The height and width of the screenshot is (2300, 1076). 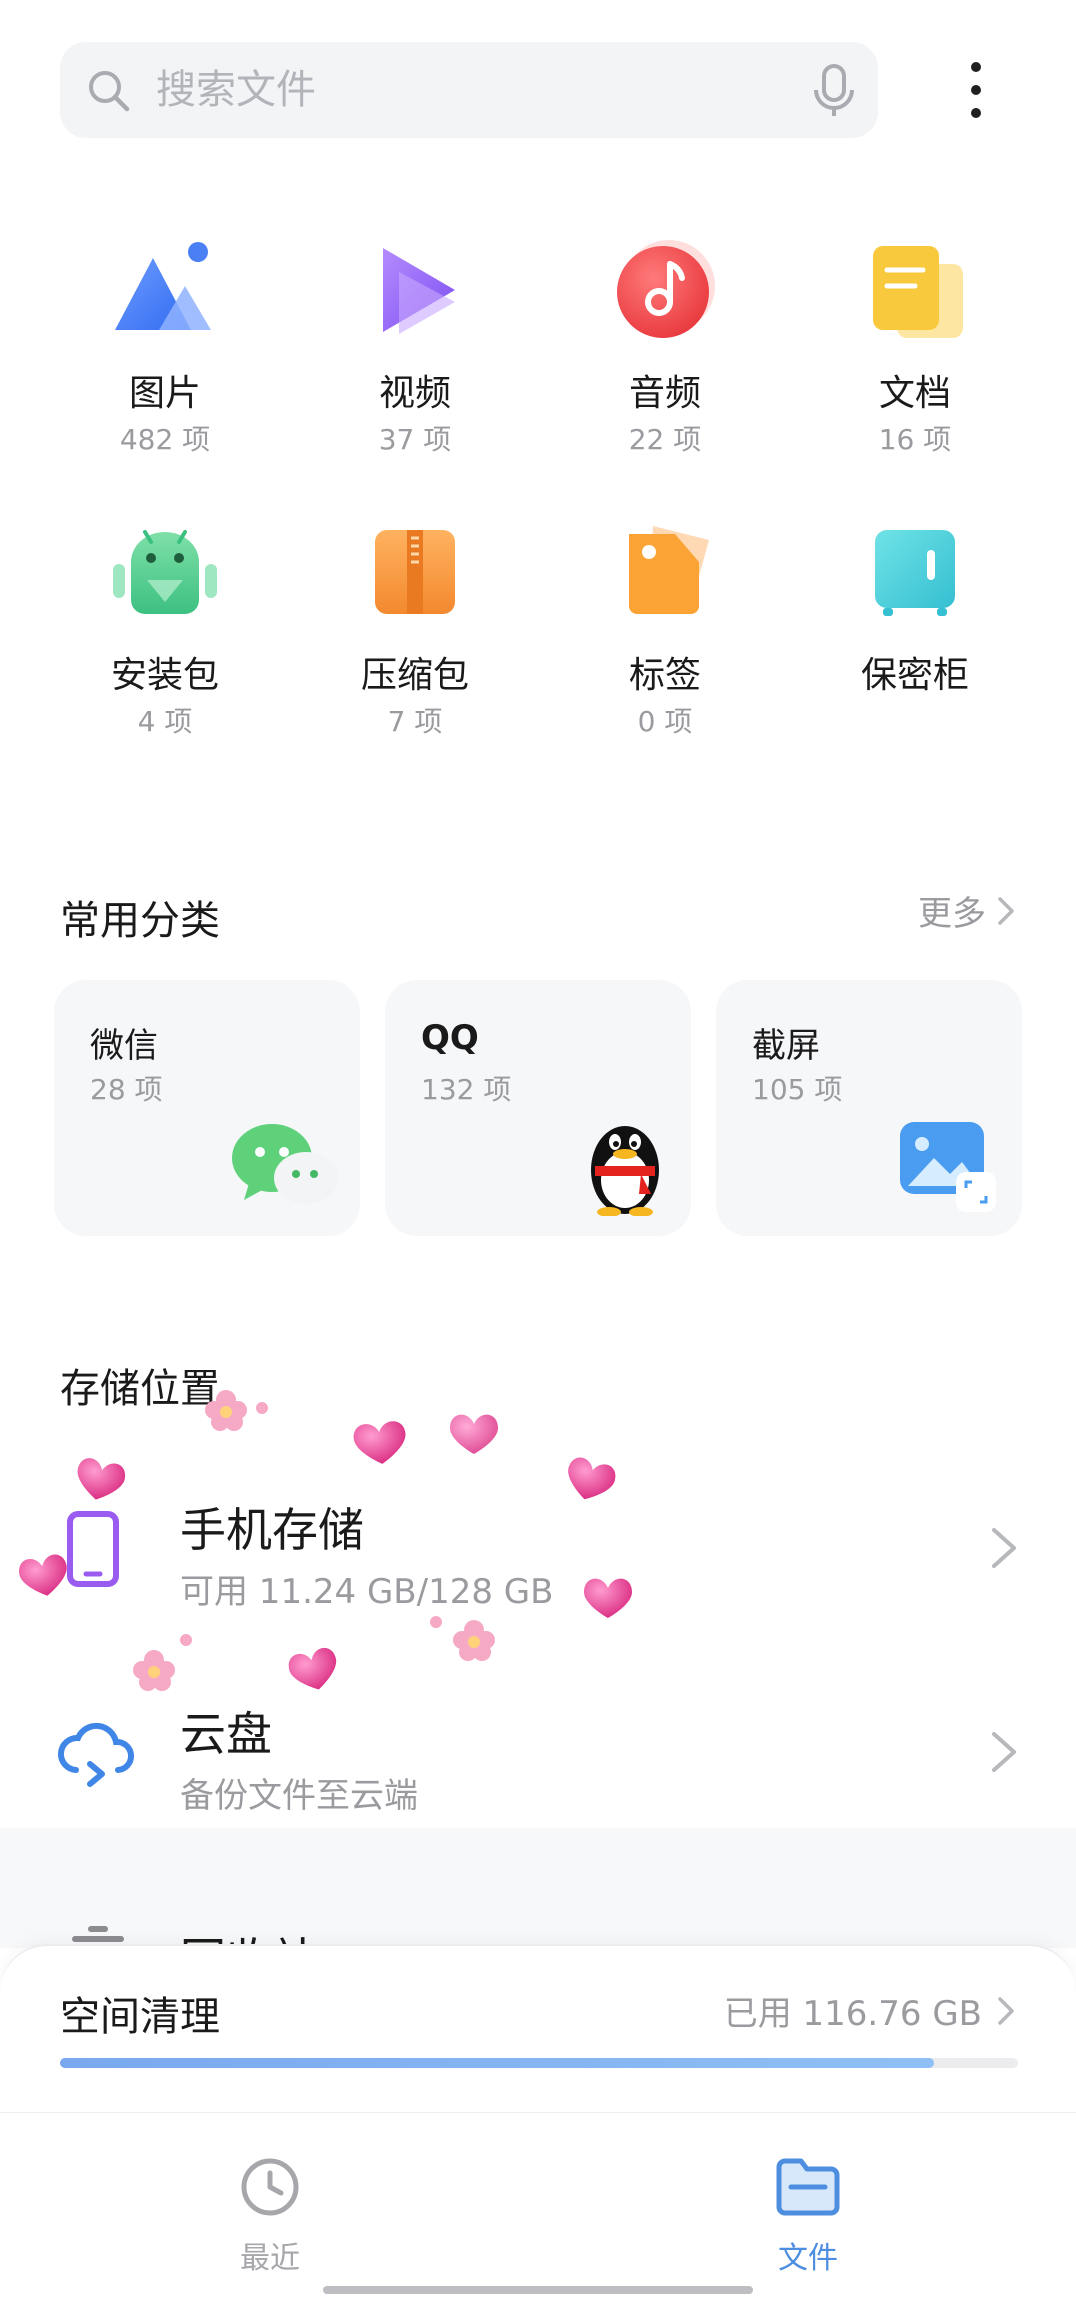 What do you see at coordinates (665, 626) in the screenshot?
I see `category-tags: 标签 0 项` at bounding box center [665, 626].